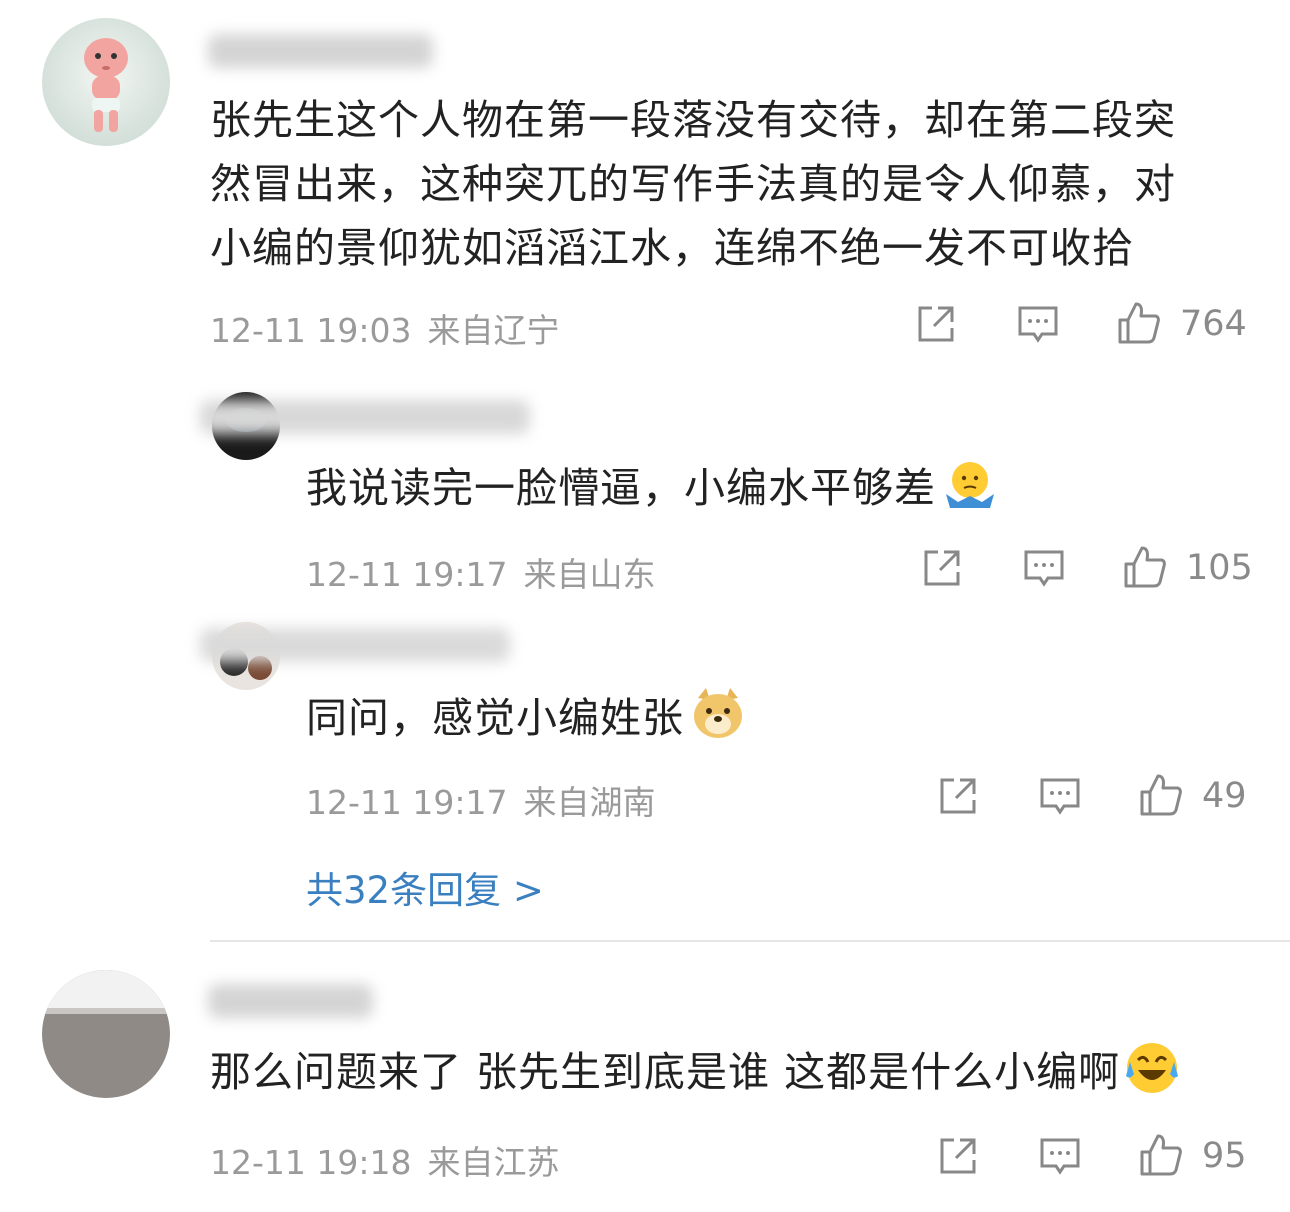  What do you see at coordinates (970, 494) in the screenshot?
I see `shrug-emoji-icon` at bounding box center [970, 494].